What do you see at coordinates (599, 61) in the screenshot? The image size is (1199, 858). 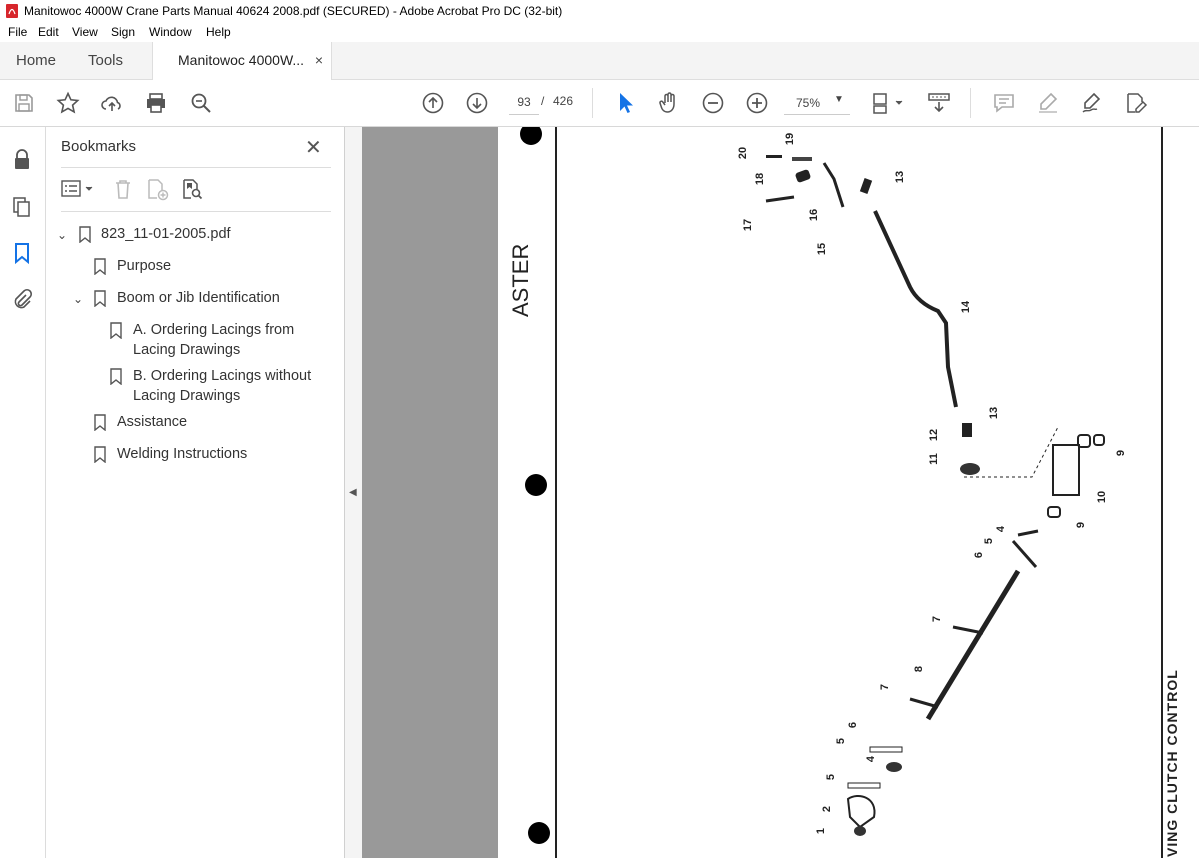 I see `tab-bar: Home Tools Manitowoc 4000W... ×` at bounding box center [599, 61].